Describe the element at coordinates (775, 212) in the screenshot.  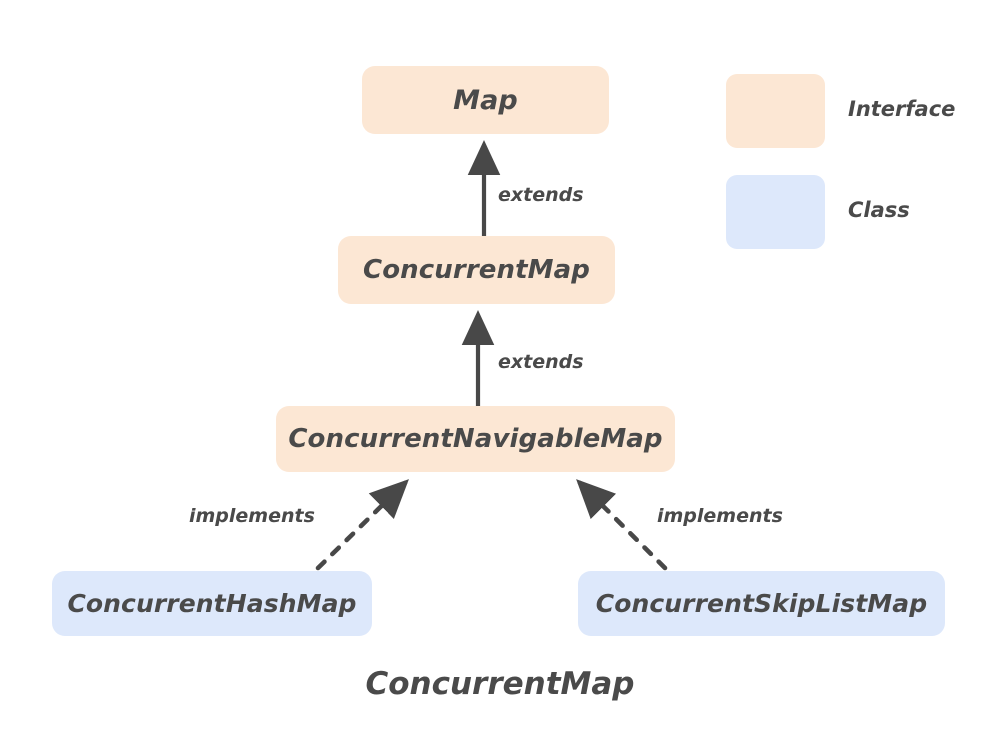
I see `legend-swatch-class` at that location.